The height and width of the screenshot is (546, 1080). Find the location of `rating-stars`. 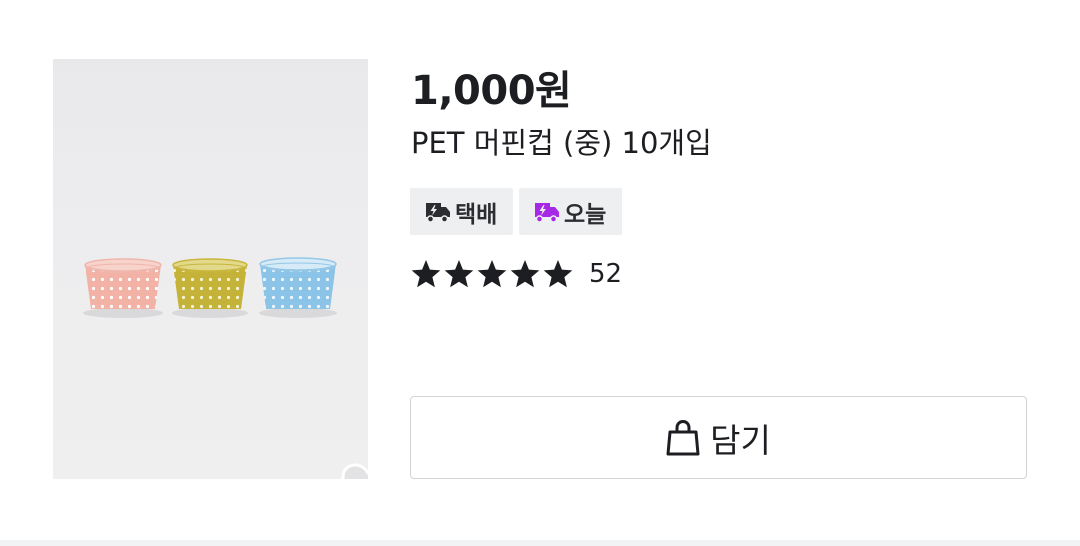

rating-stars is located at coordinates (494, 275).